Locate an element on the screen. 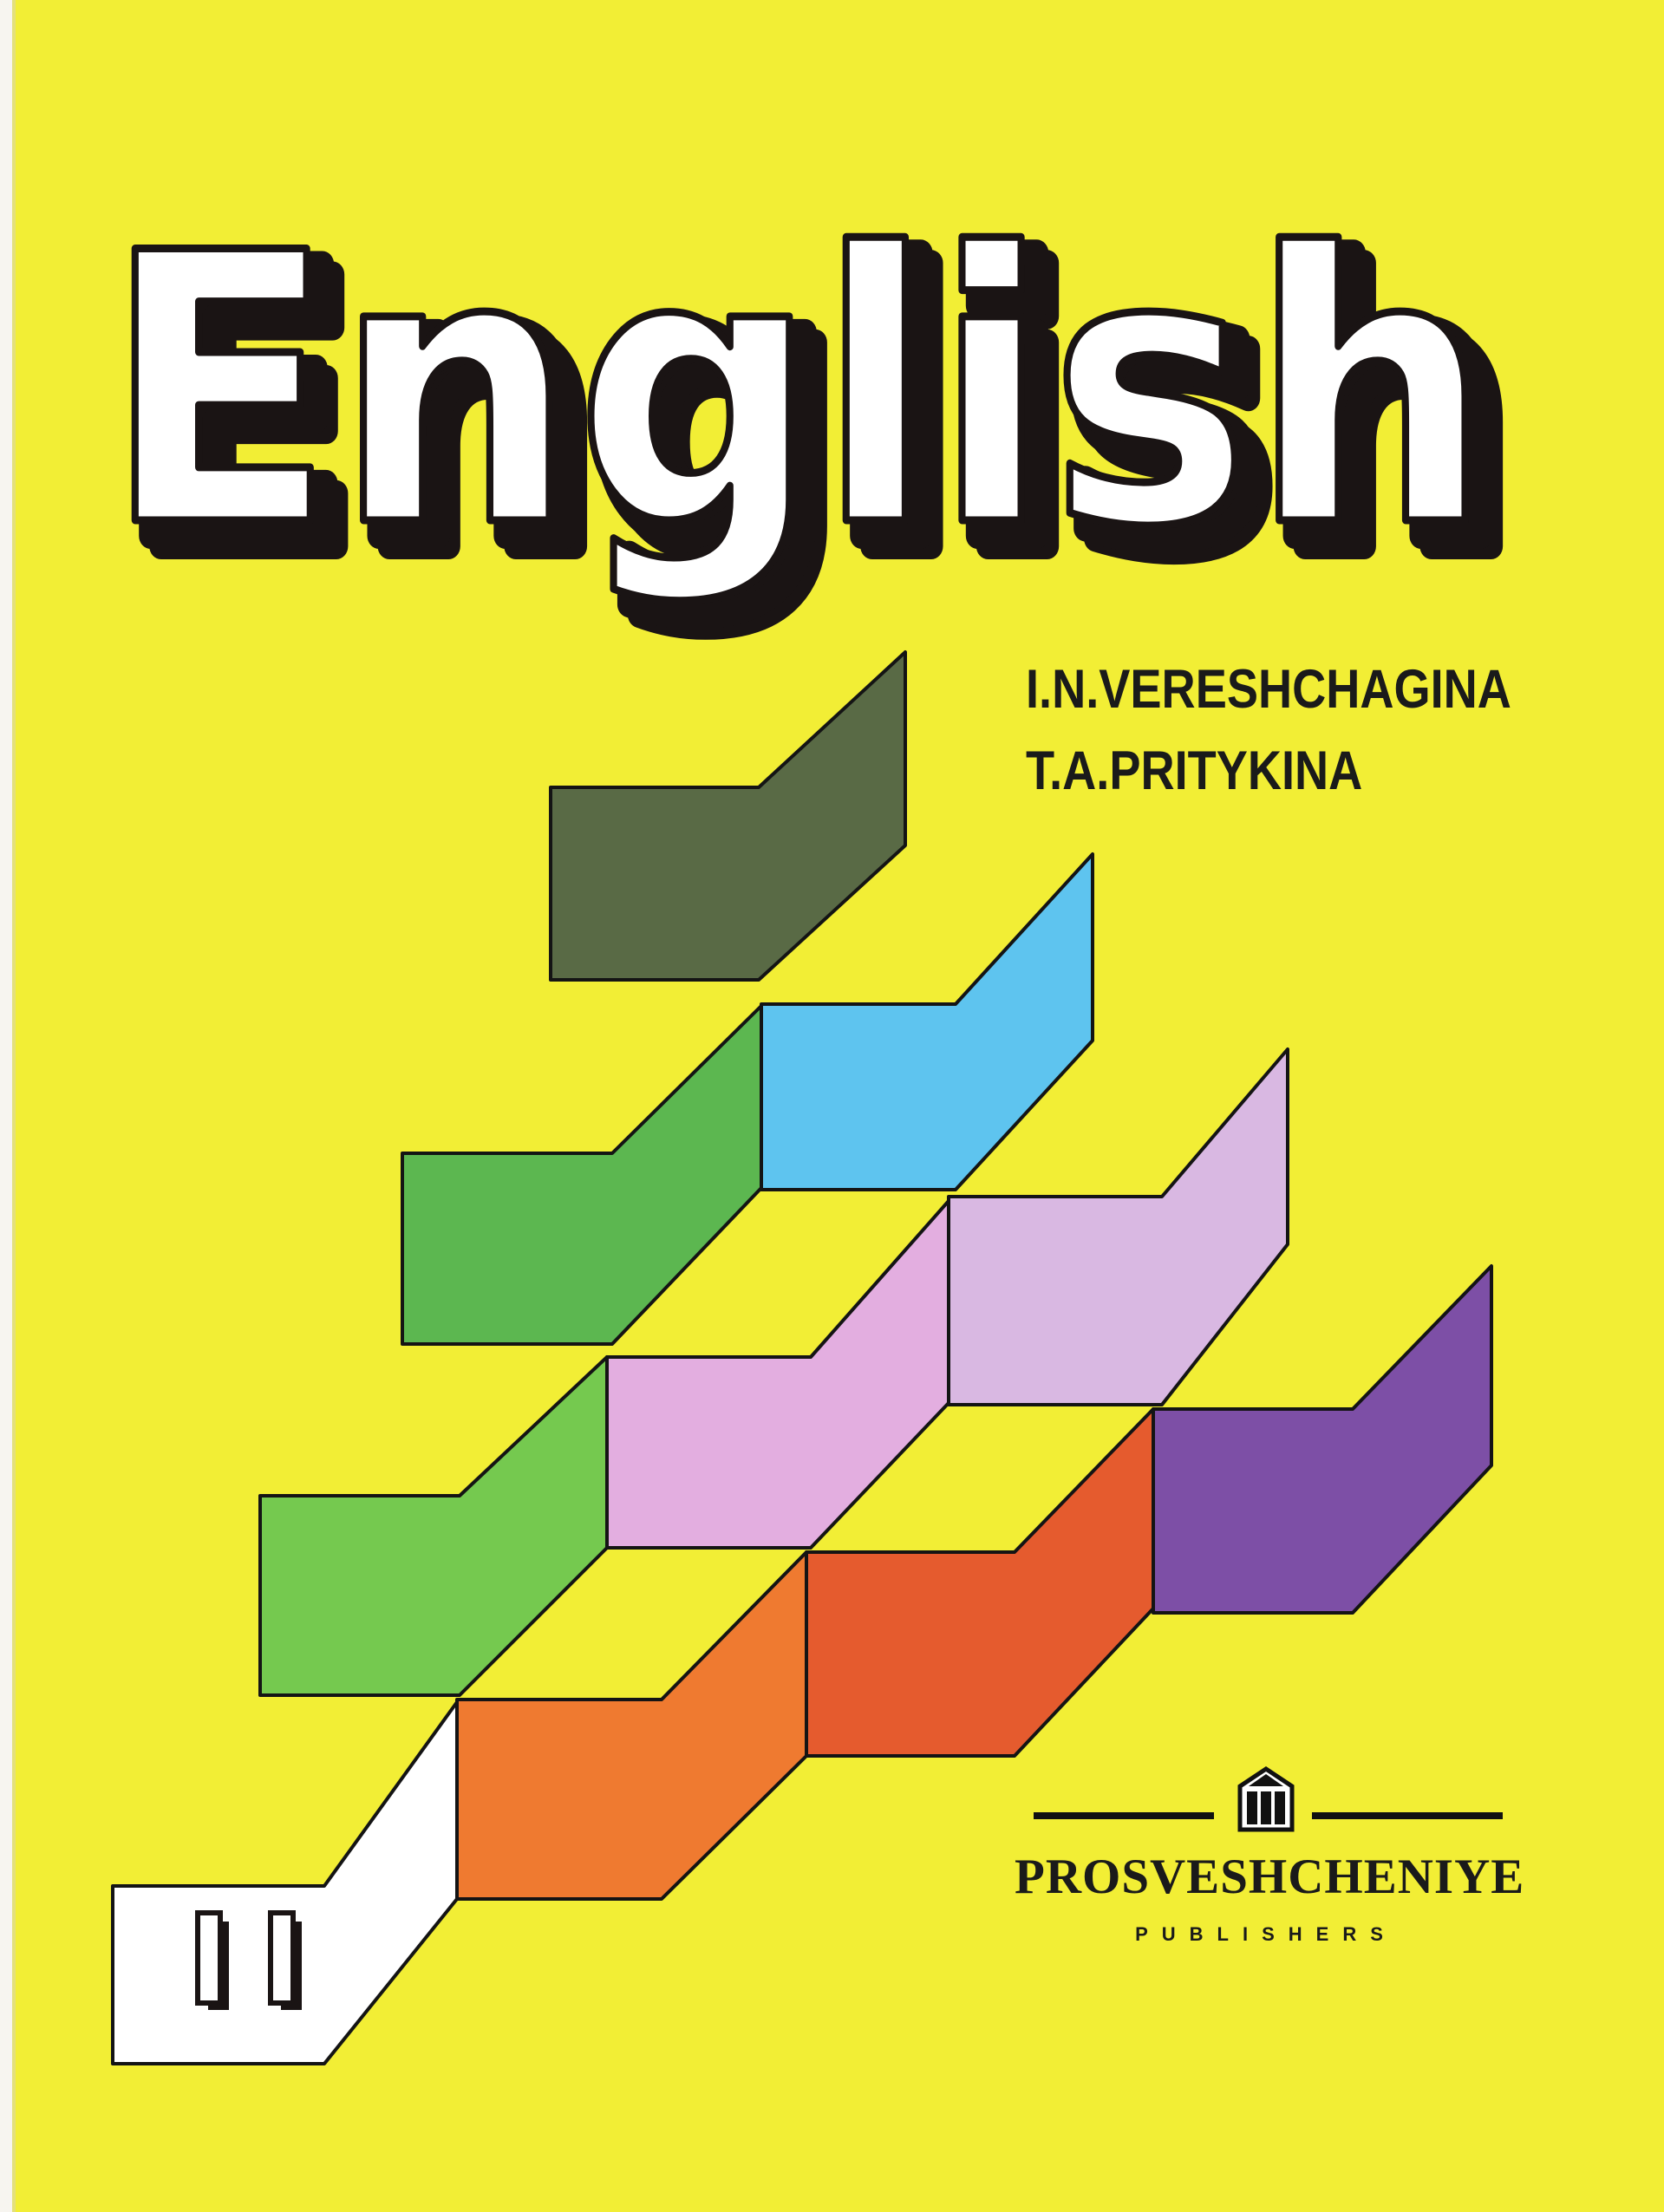 This screenshot has width=1664, height=2212. publisher-rule-right is located at coordinates (1407, 1815).